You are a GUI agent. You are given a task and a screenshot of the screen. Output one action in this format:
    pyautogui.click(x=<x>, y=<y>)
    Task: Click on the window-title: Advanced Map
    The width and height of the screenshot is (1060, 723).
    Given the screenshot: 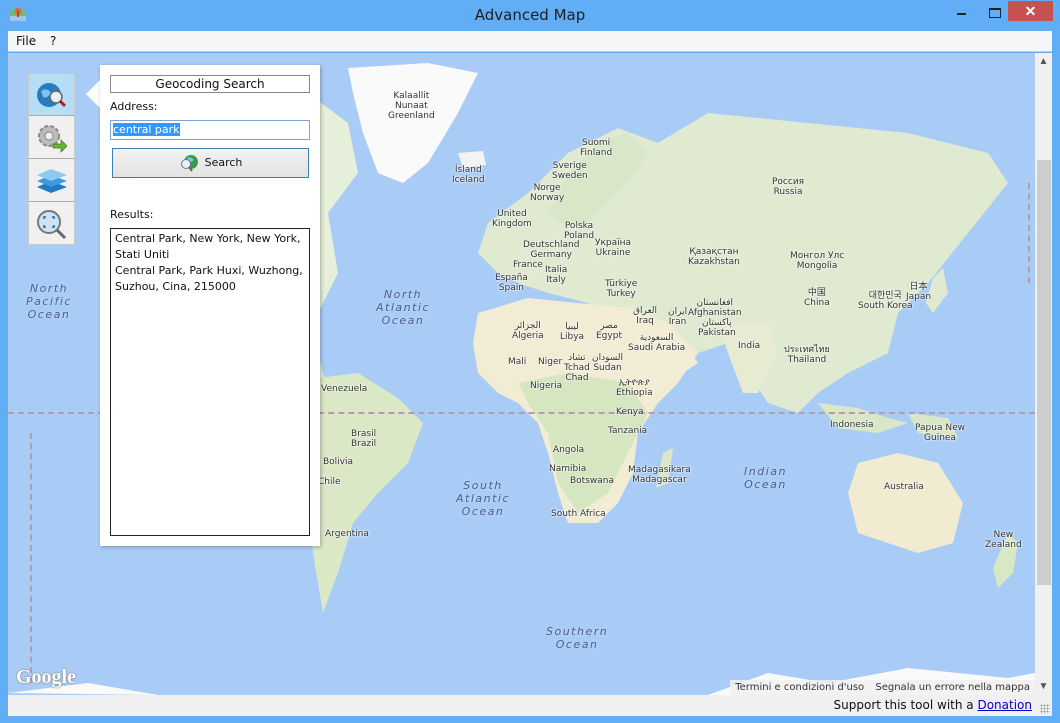 What is the action you would take?
    pyautogui.click(x=530, y=15)
    